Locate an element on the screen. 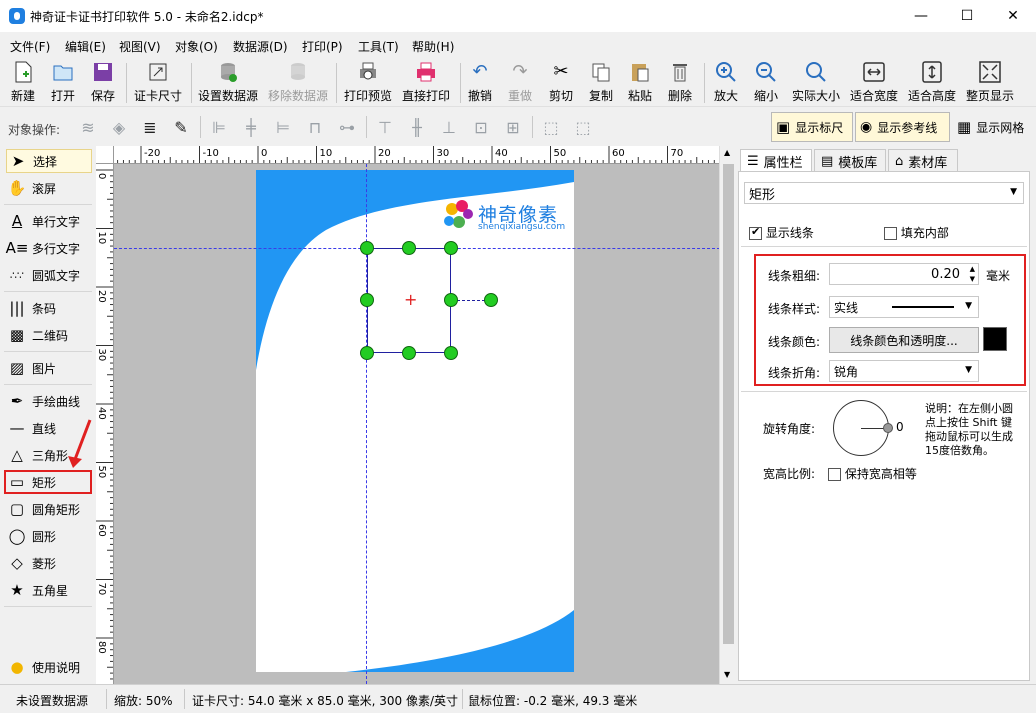 This screenshot has width=1036, height=713. tool-select: ➤ 选择 is located at coordinates (49, 161).